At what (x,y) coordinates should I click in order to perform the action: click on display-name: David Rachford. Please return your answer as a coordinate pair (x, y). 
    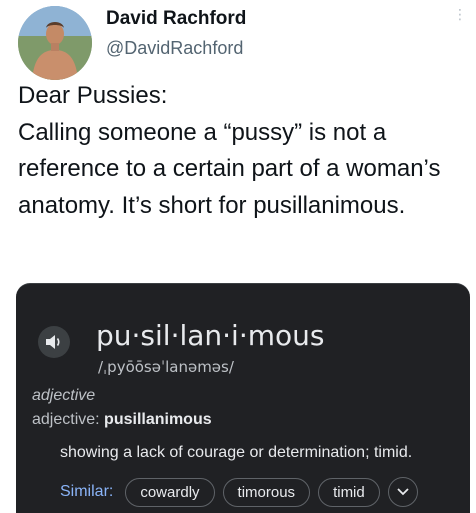
    Looking at the image, I should click on (176, 19).